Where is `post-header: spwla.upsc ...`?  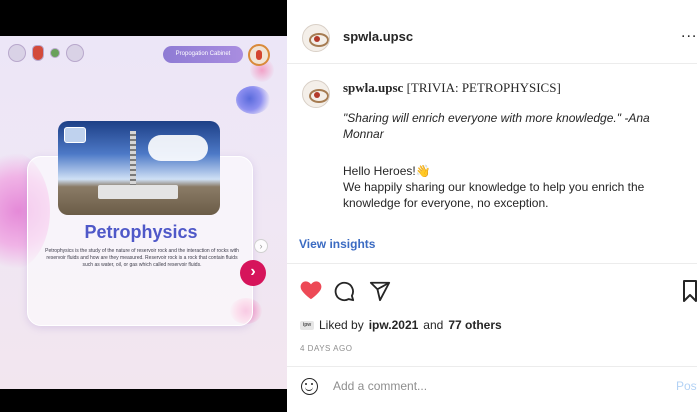
post-header: spwla.upsc ... is located at coordinates (492, 36).